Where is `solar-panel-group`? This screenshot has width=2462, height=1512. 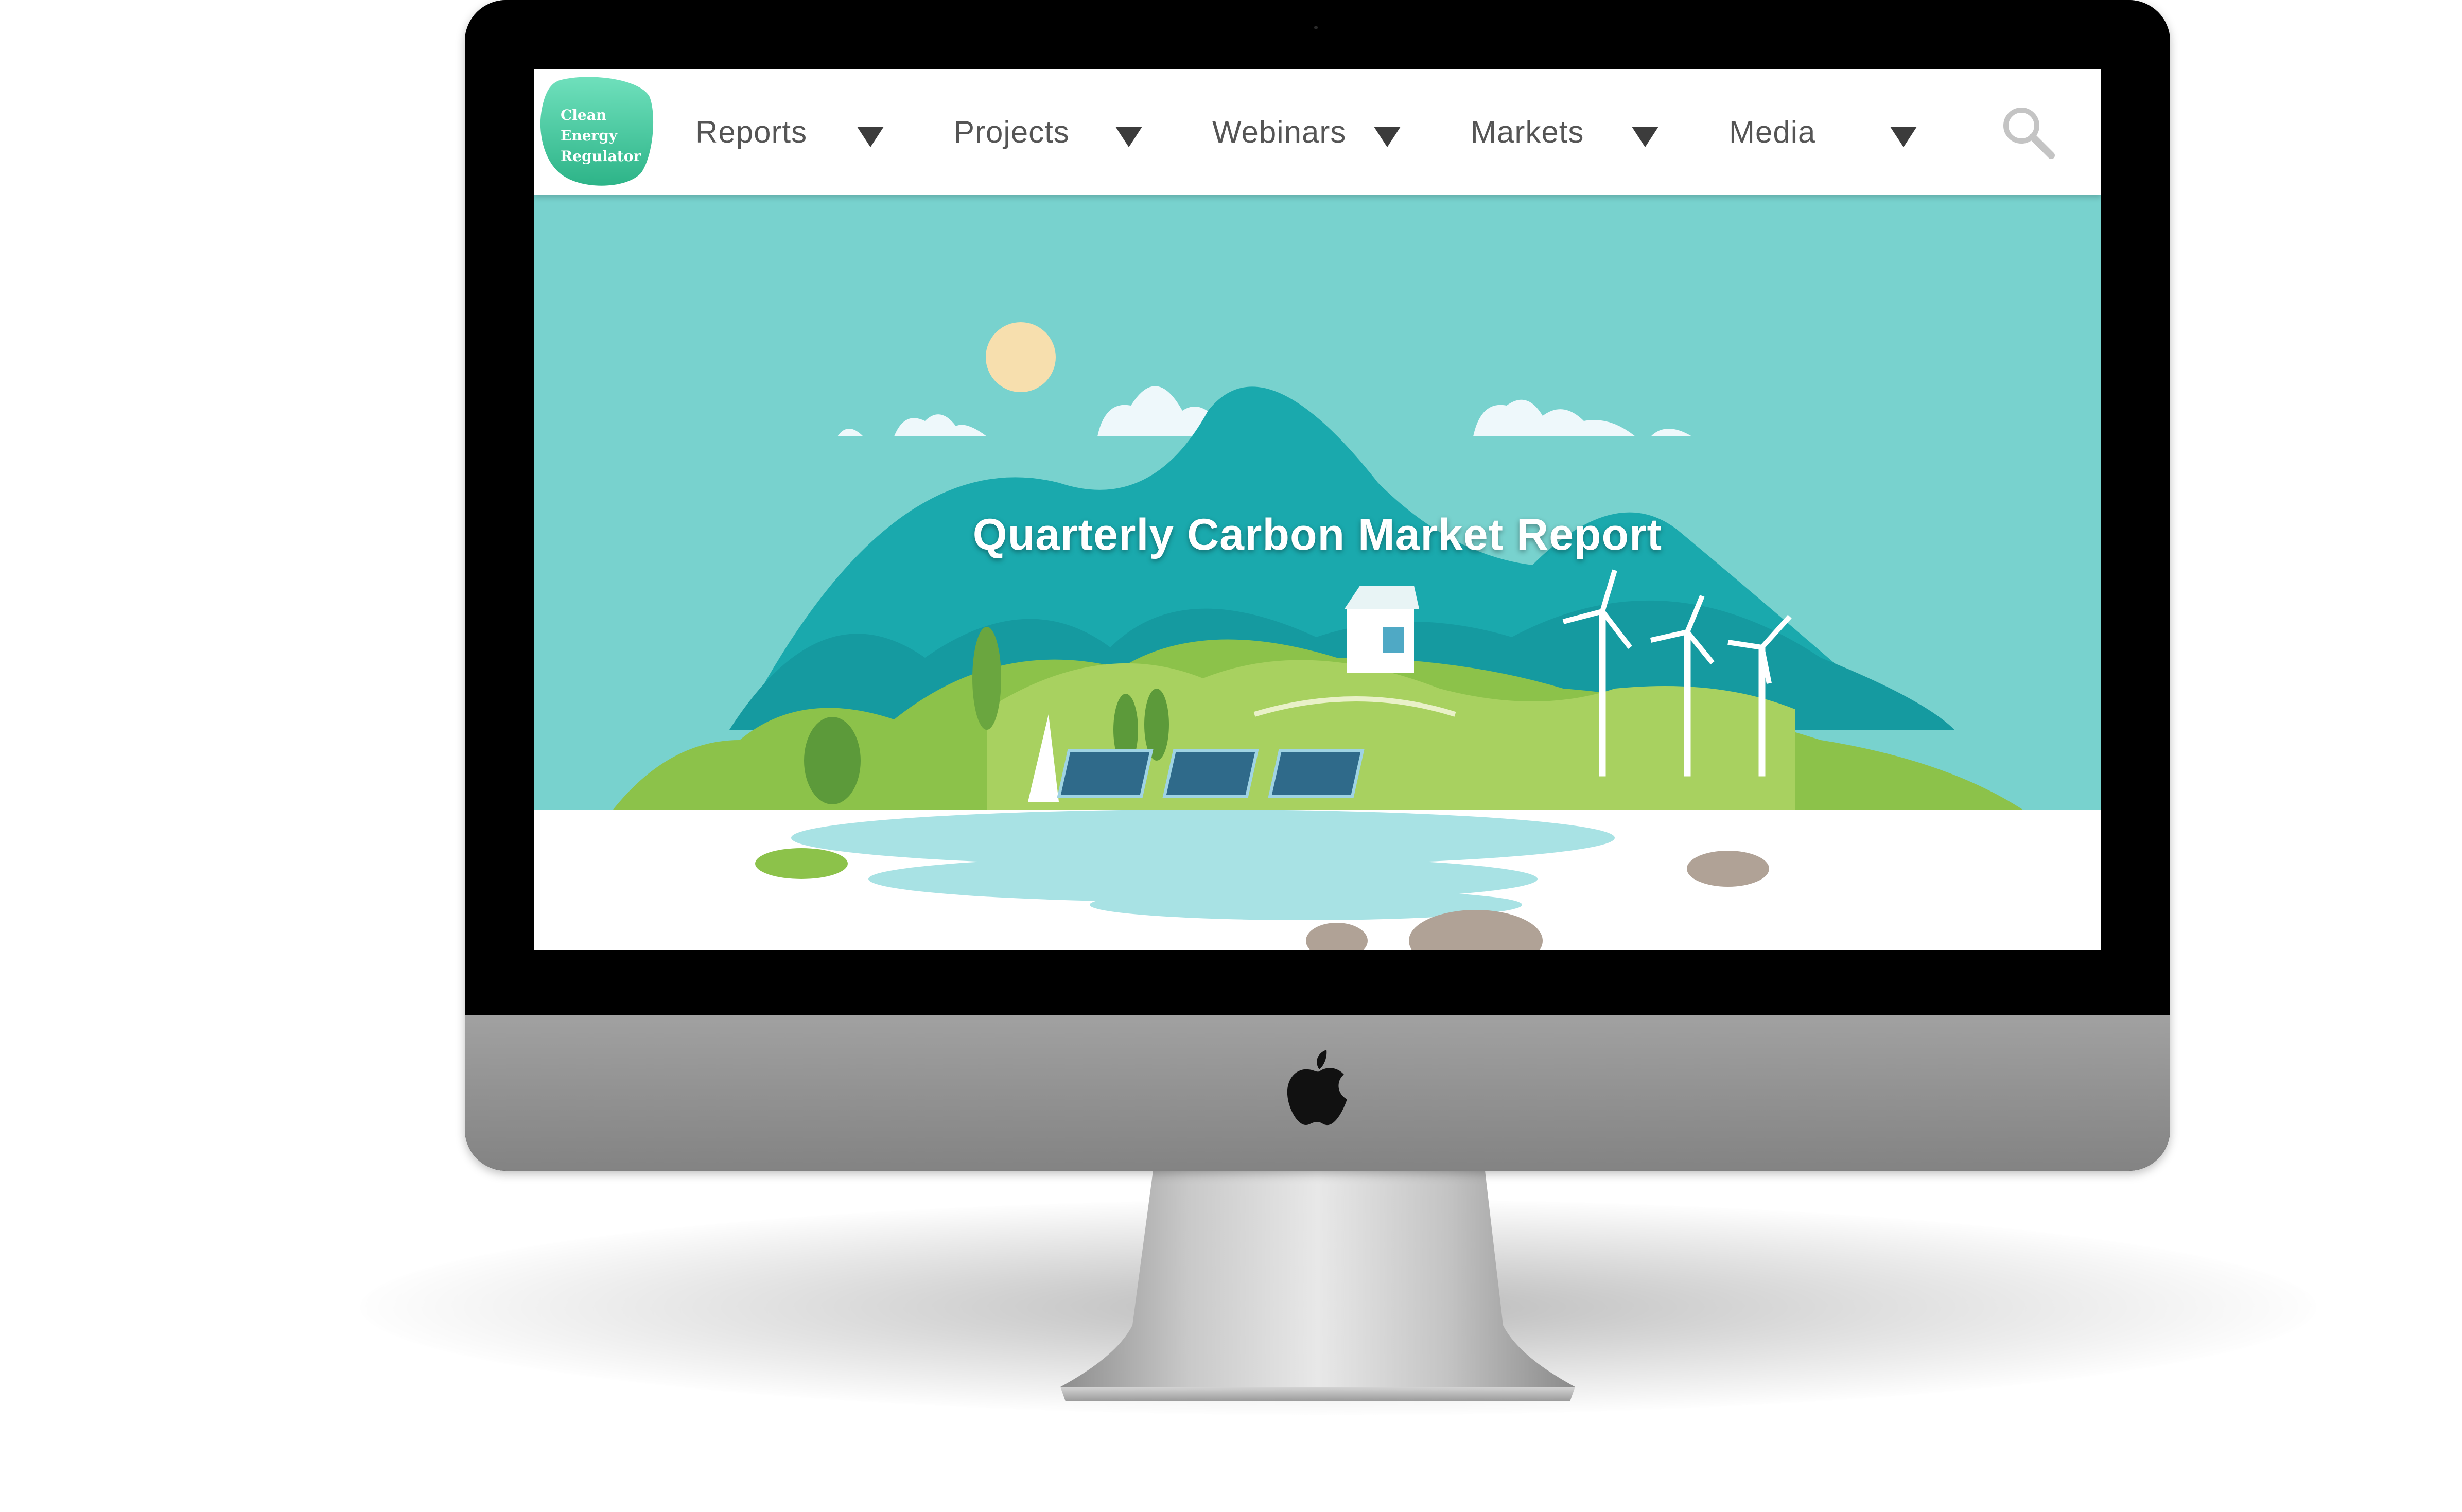
solar-panel-group is located at coordinates (1211, 773).